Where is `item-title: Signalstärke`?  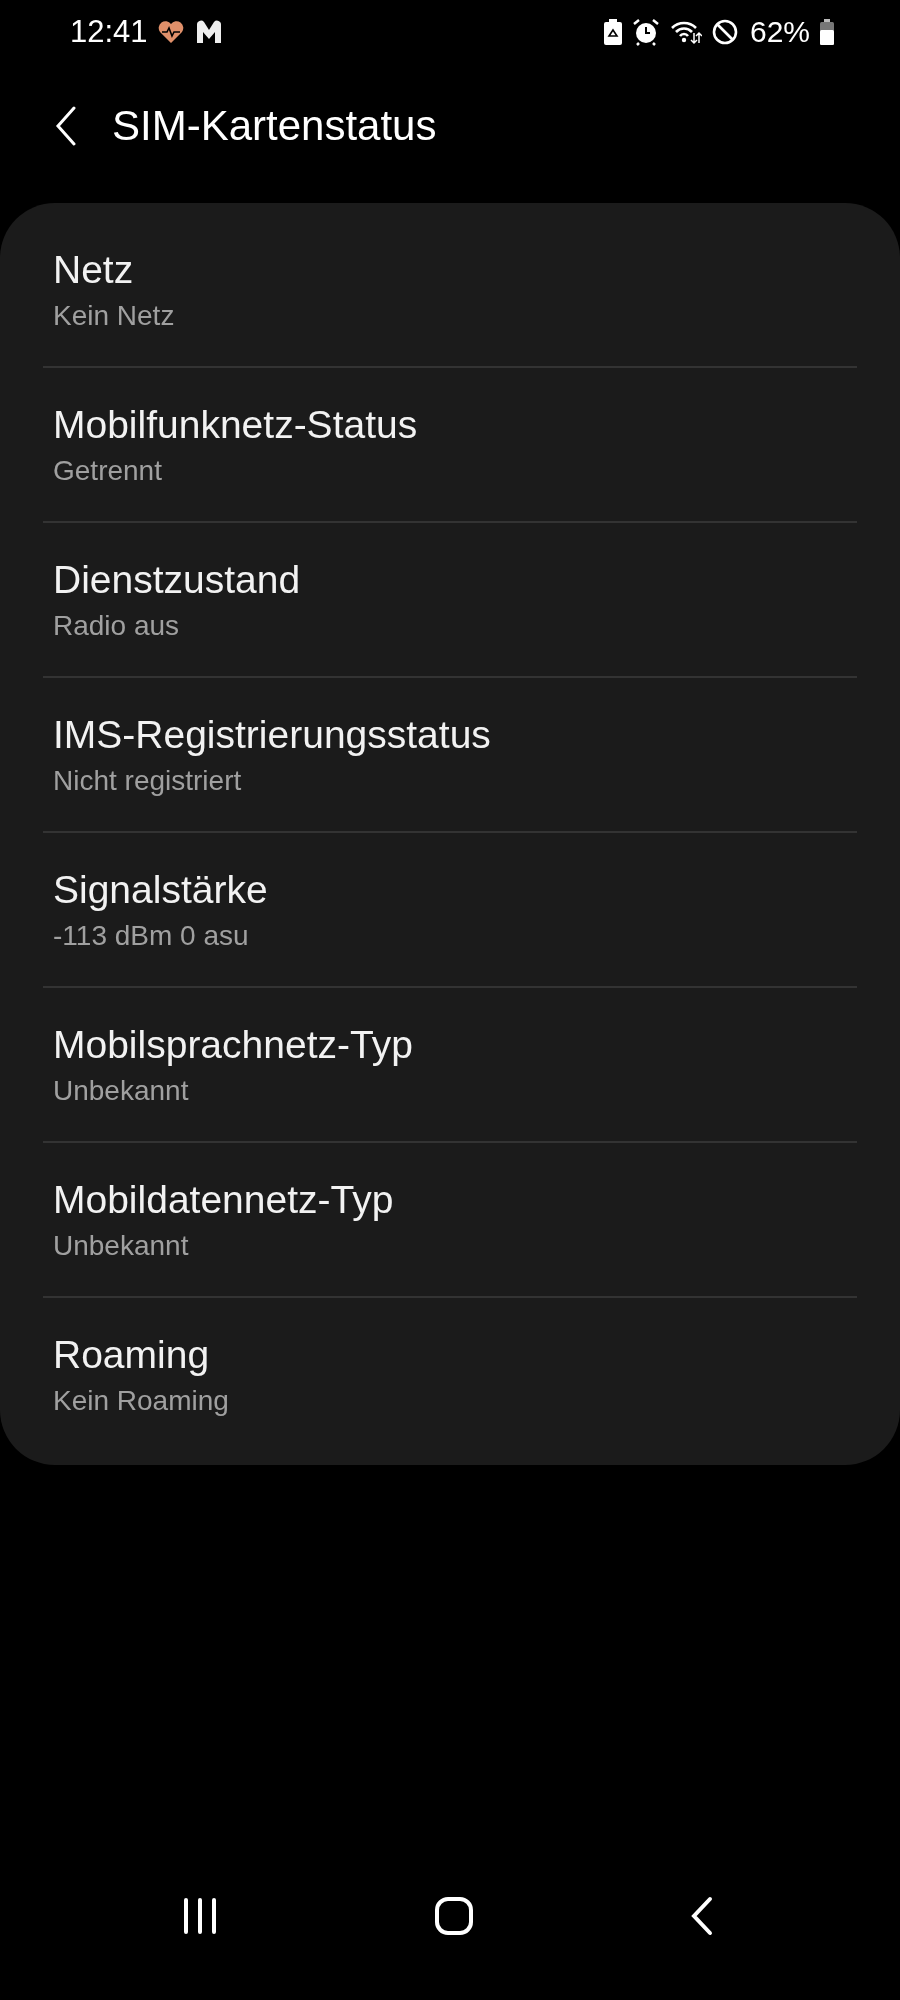
item-title: Signalstärke is located at coordinates (476, 889).